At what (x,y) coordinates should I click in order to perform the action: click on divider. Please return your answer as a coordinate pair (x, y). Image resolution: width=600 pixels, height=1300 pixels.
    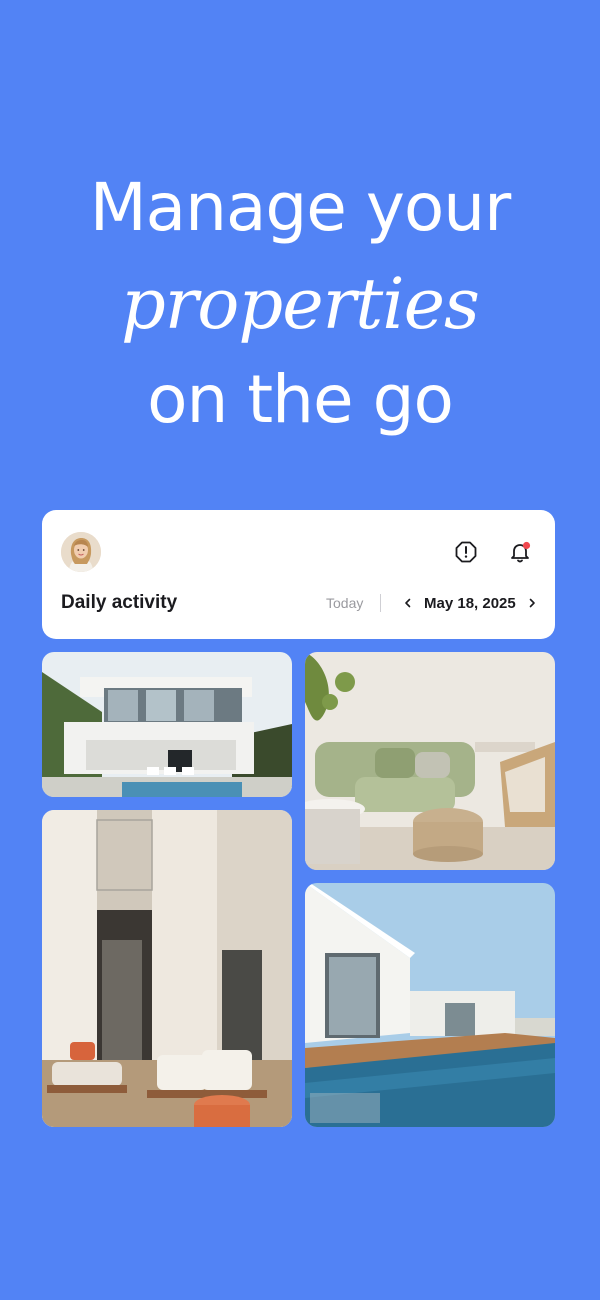
    Looking at the image, I should click on (380, 603).